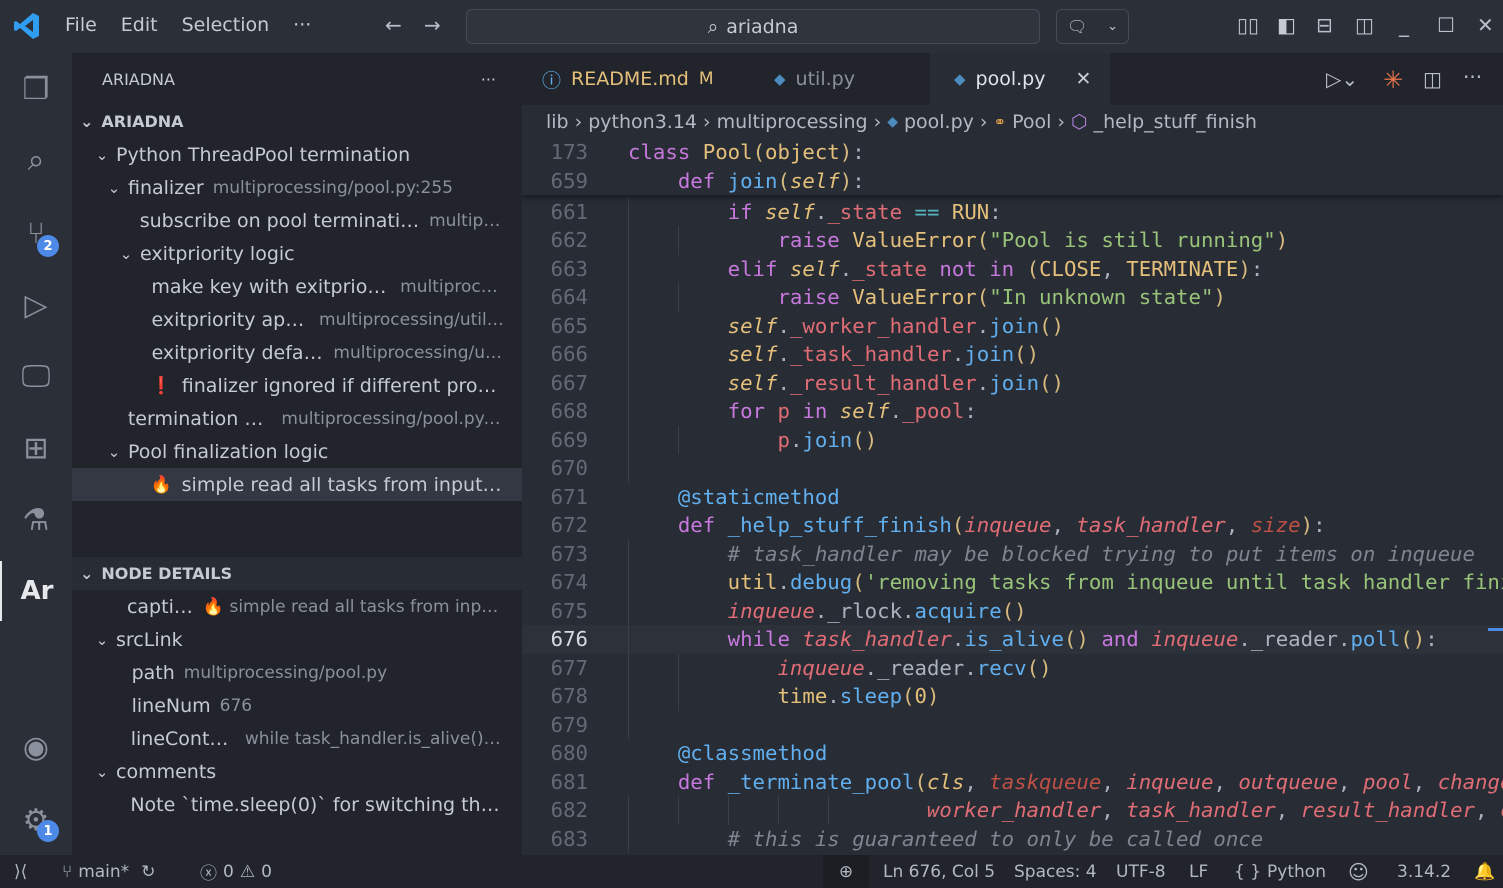  Describe the element at coordinates (1031, 122) in the screenshot. I see `breadcrumb-class: Pool` at that location.